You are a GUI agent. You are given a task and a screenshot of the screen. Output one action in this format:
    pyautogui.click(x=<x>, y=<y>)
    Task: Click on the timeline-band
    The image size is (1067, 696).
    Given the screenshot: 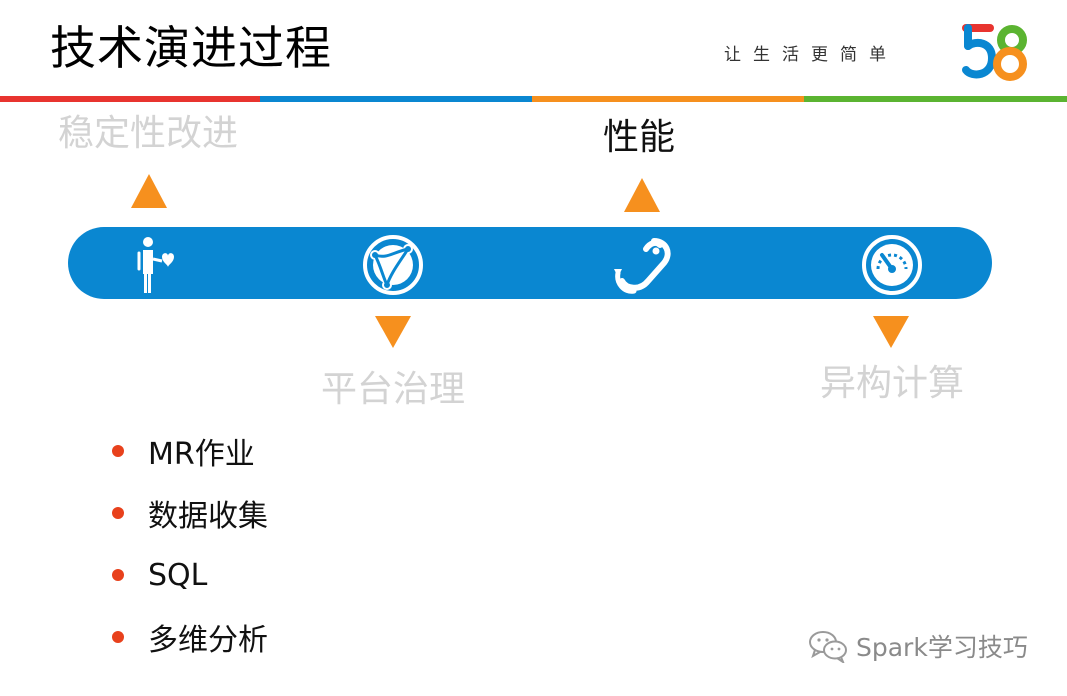 What is the action you would take?
    pyautogui.click(x=530, y=263)
    